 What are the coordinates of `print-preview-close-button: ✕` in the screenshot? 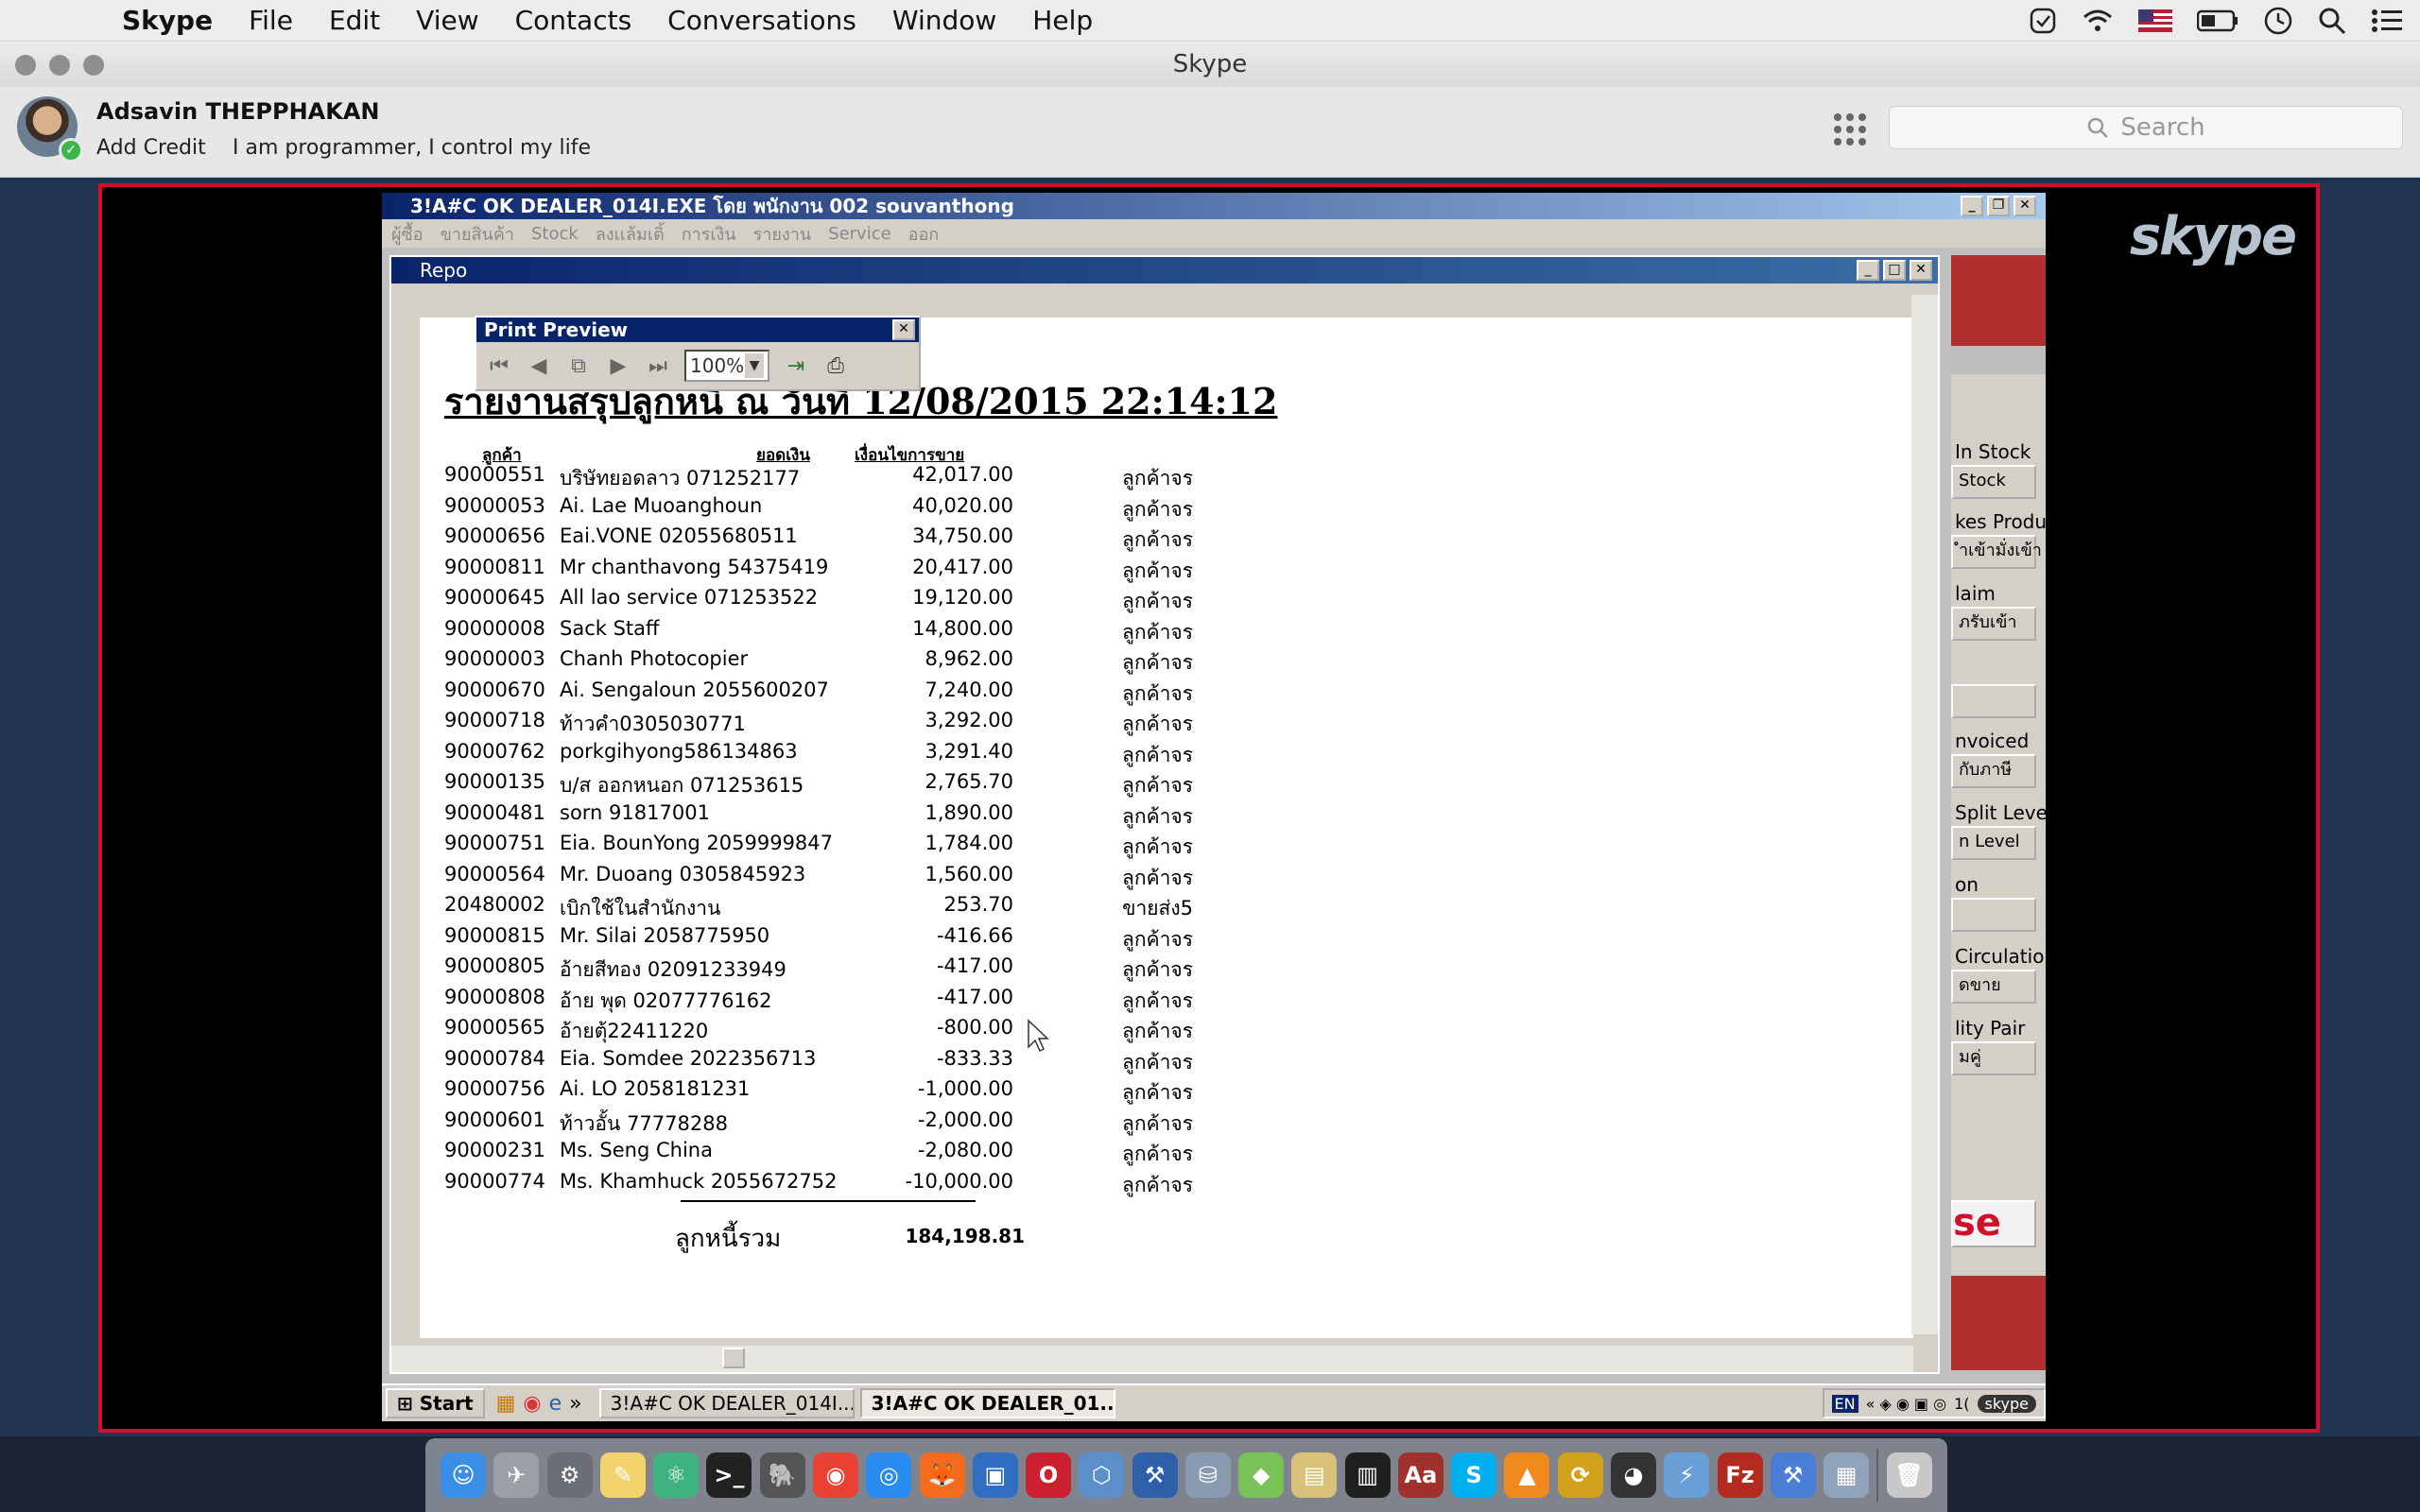 It's located at (903, 329).